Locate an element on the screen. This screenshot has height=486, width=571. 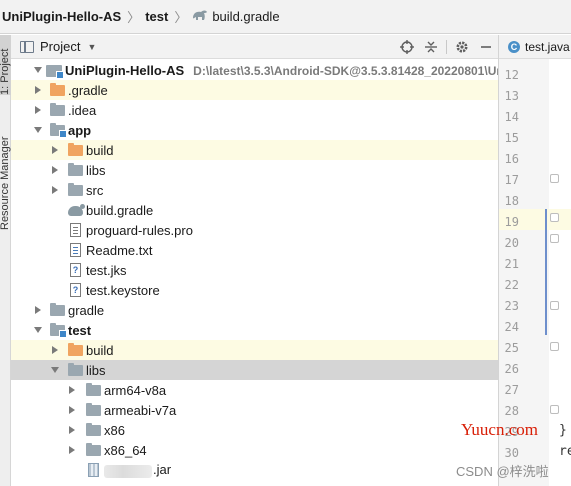
tree-row: test is located at coordinates (254, 330).